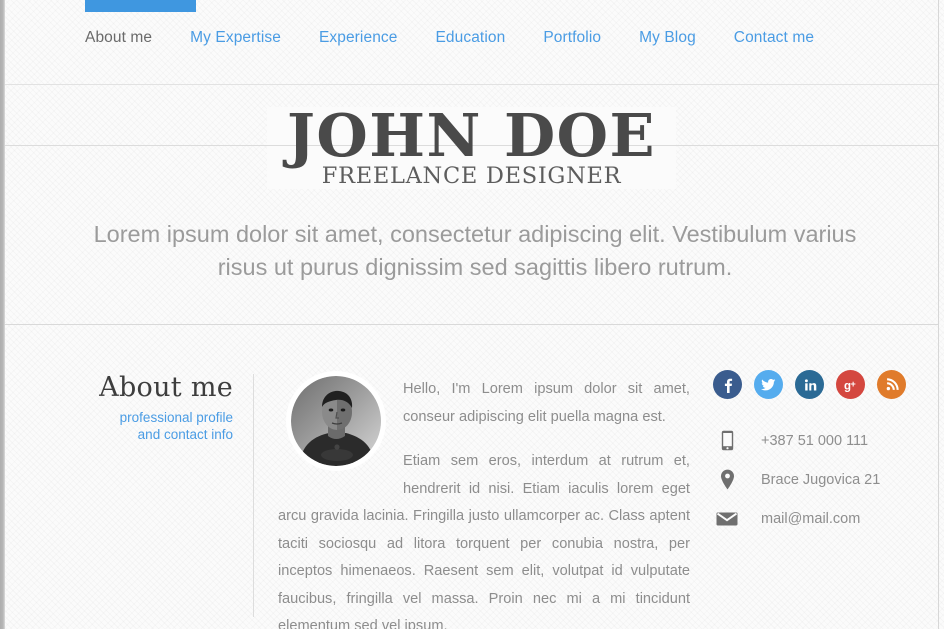 This screenshot has width=944, height=629. What do you see at coordinates (118, 38) in the screenshot?
I see `nav-item-about-me: About me` at bounding box center [118, 38].